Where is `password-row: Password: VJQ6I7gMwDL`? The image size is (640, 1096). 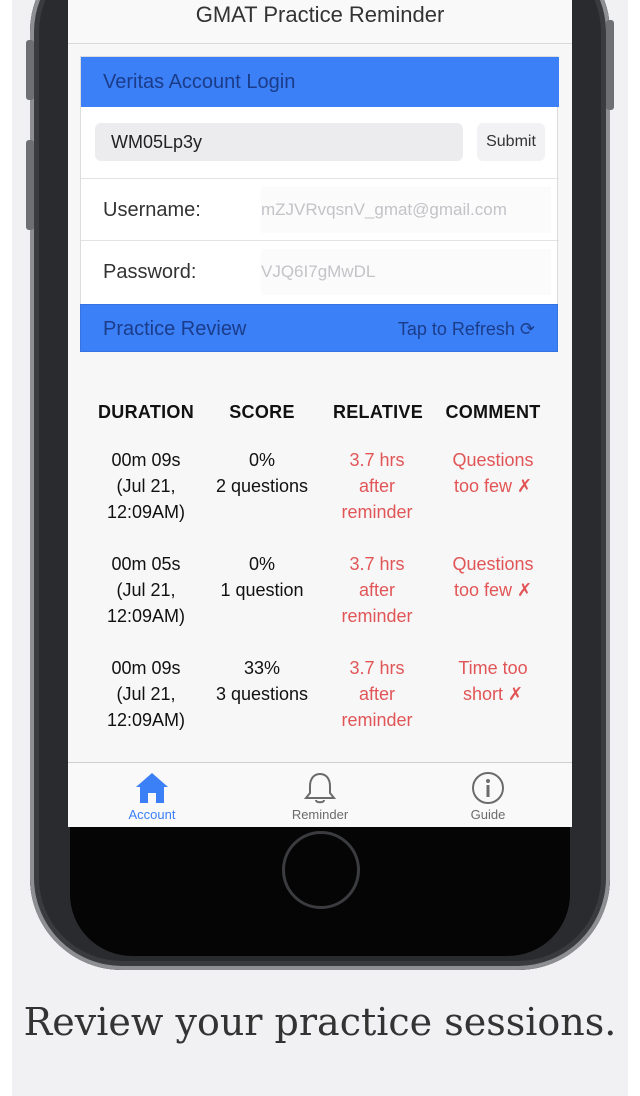 password-row: Password: VJQ6I7gMwDL is located at coordinates (320, 272).